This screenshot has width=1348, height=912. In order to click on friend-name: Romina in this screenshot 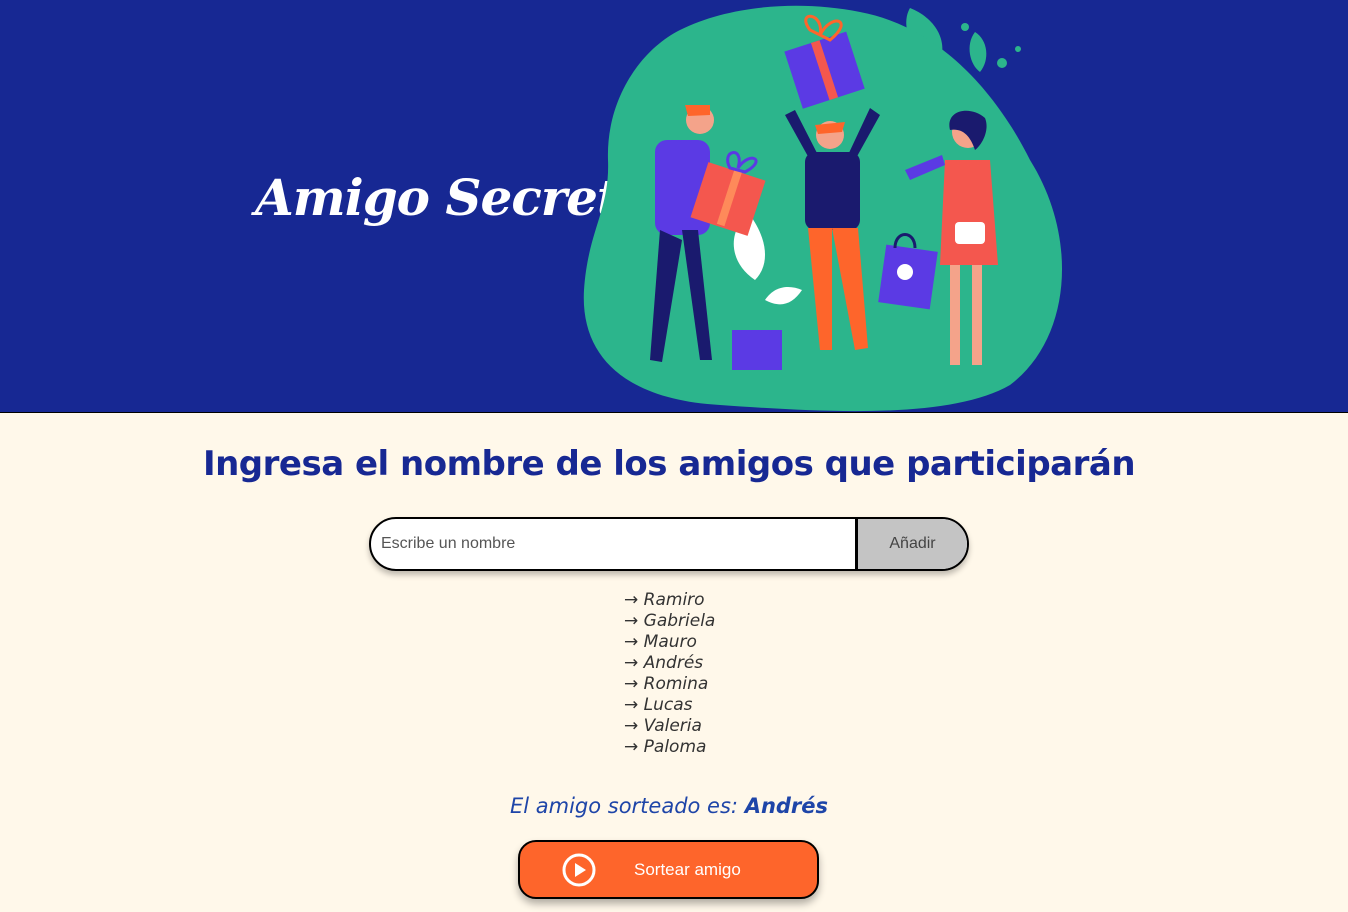, I will do `click(676, 684)`.